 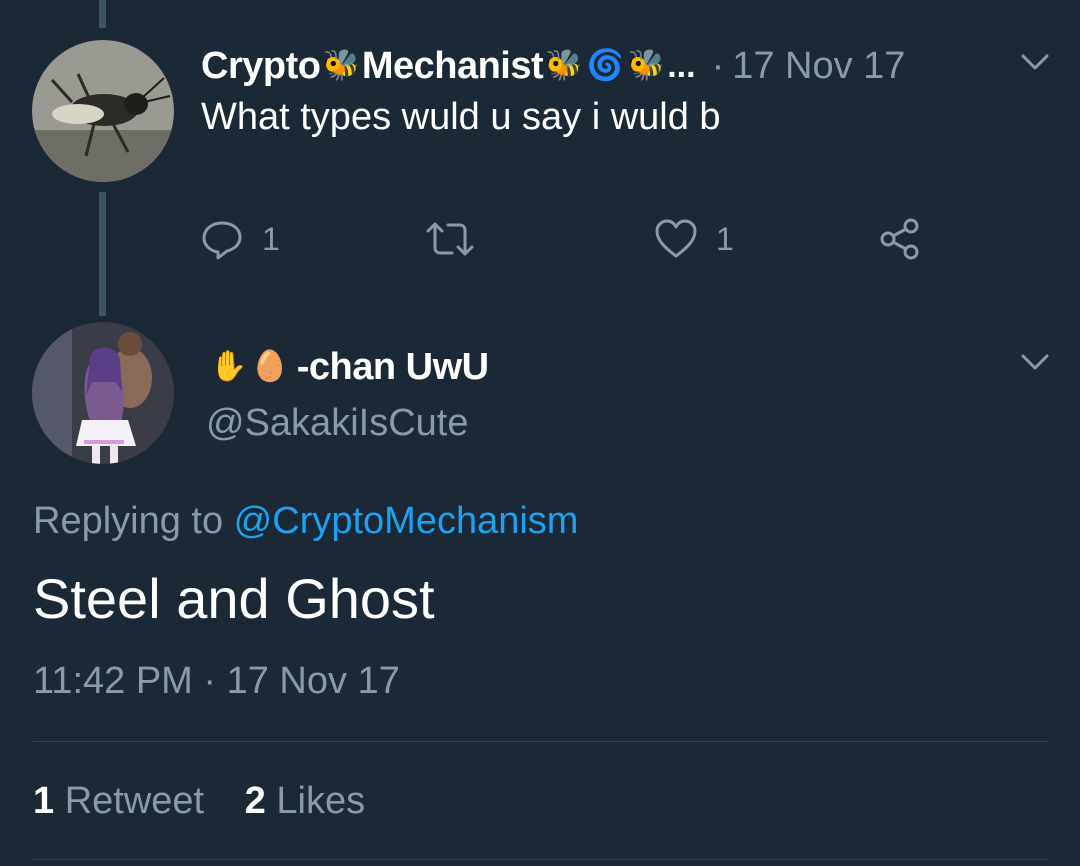 I want to click on user-handle: @SakakiIsCute, so click(x=337, y=423).